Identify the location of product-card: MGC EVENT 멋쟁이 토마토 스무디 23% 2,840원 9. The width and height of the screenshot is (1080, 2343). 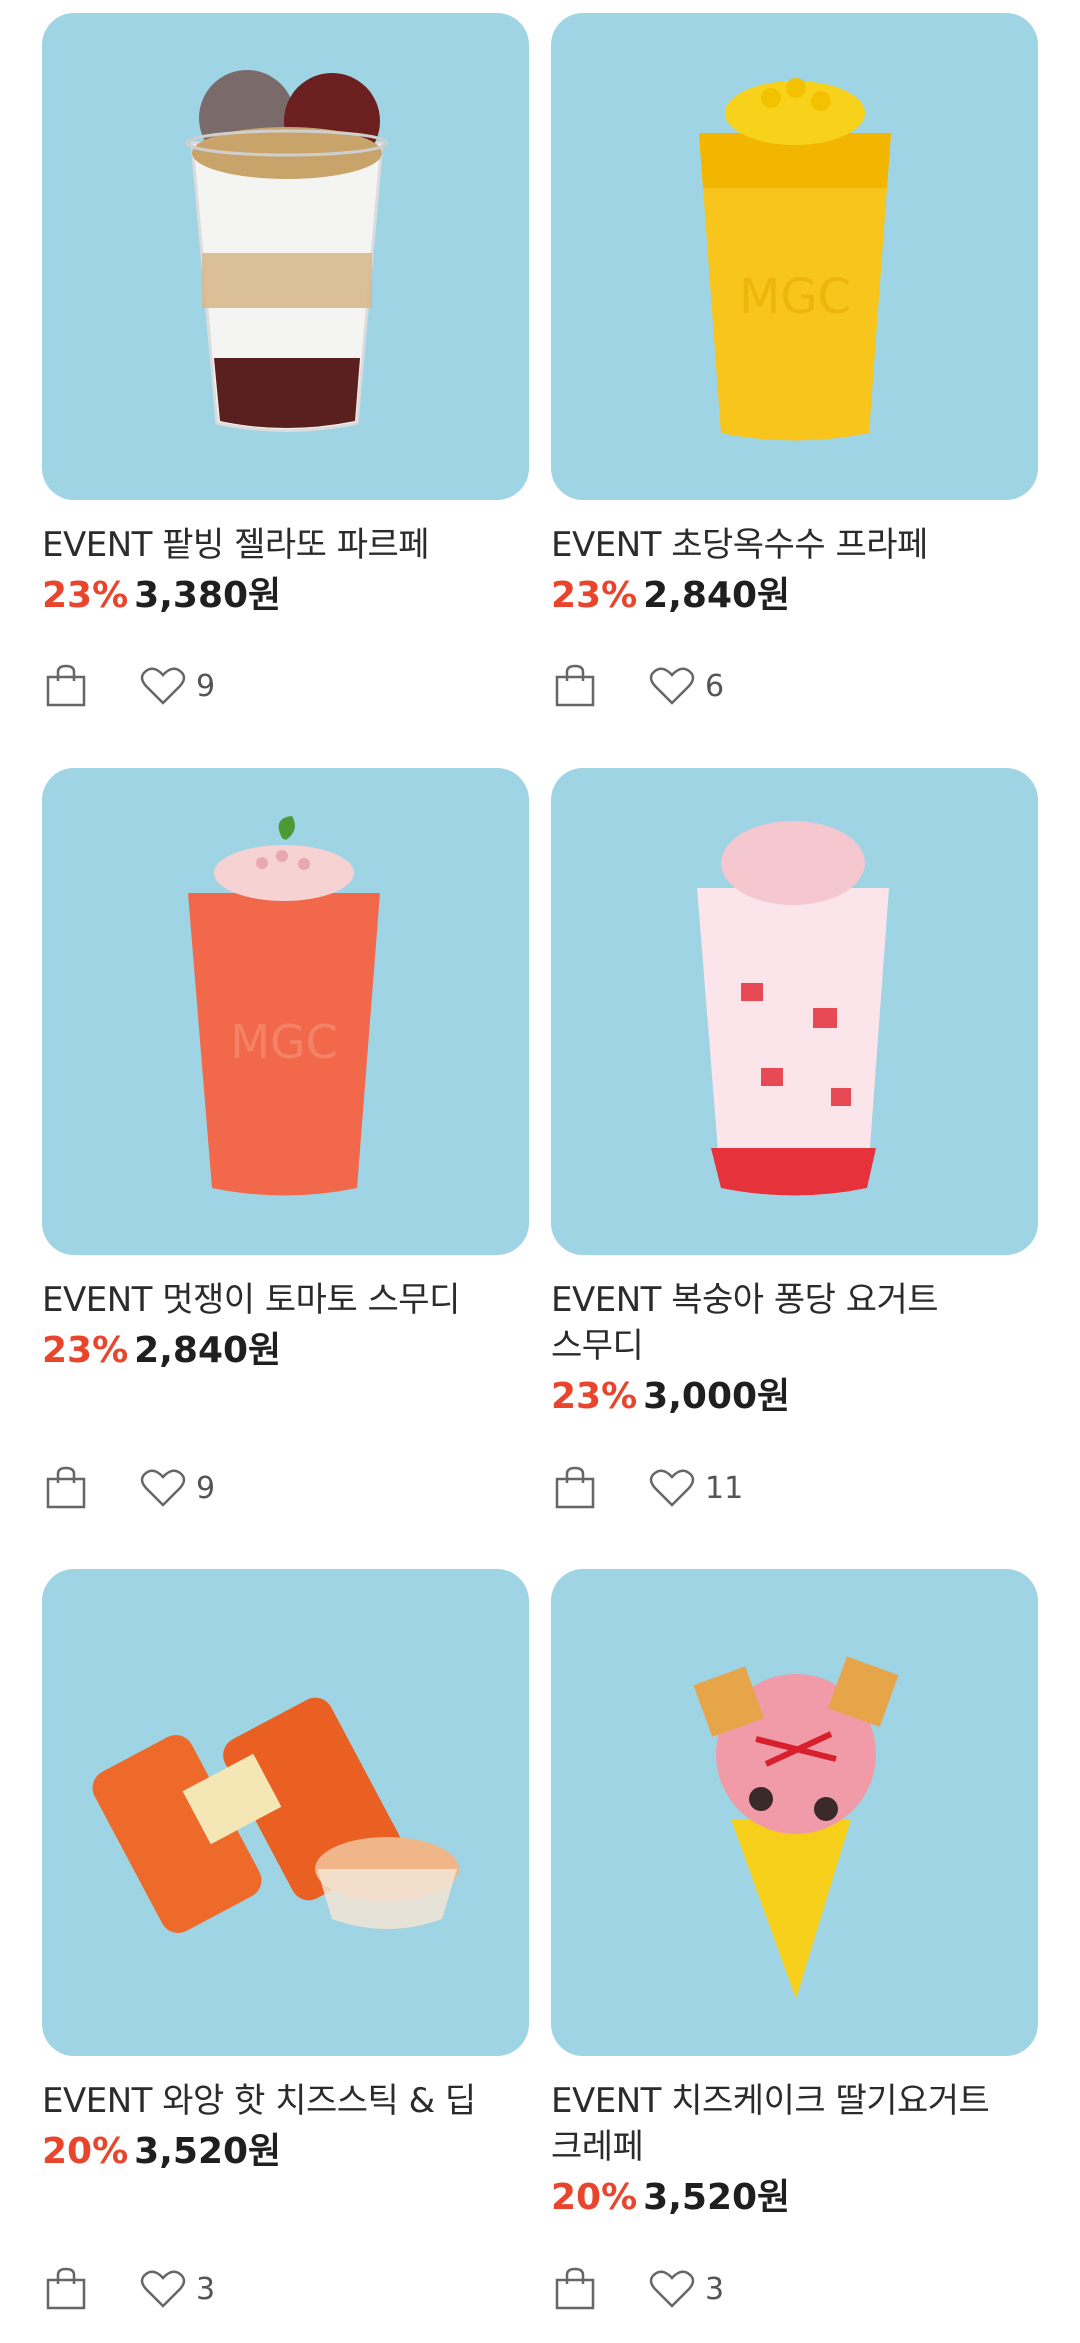
(285, 1138).